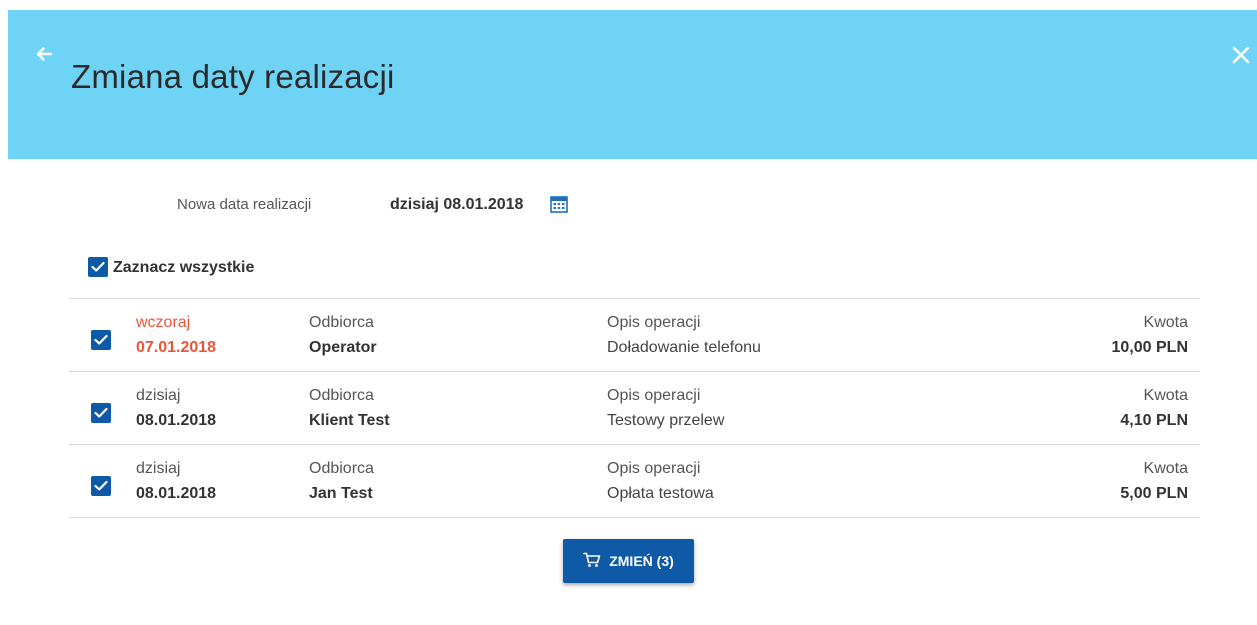 This screenshot has height=625, width=1257. I want to click on change-button: ZMIEŃ (3), so click(628, 561).